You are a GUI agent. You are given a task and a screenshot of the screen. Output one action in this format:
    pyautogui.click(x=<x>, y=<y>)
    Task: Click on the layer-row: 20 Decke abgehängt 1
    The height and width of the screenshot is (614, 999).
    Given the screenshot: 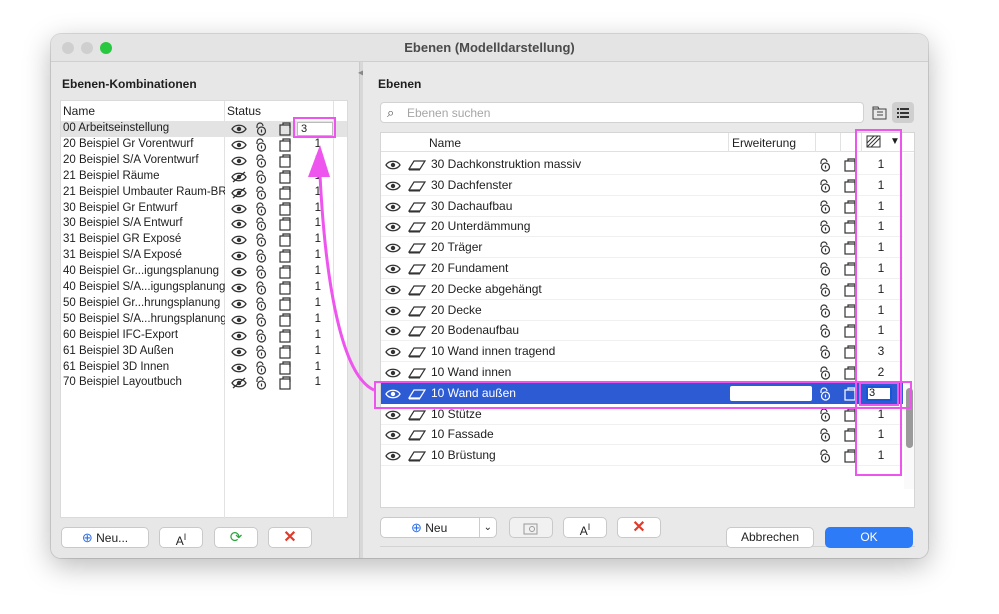 What is the action you would take?
    pyautogui.click(x=642, y=289)
    